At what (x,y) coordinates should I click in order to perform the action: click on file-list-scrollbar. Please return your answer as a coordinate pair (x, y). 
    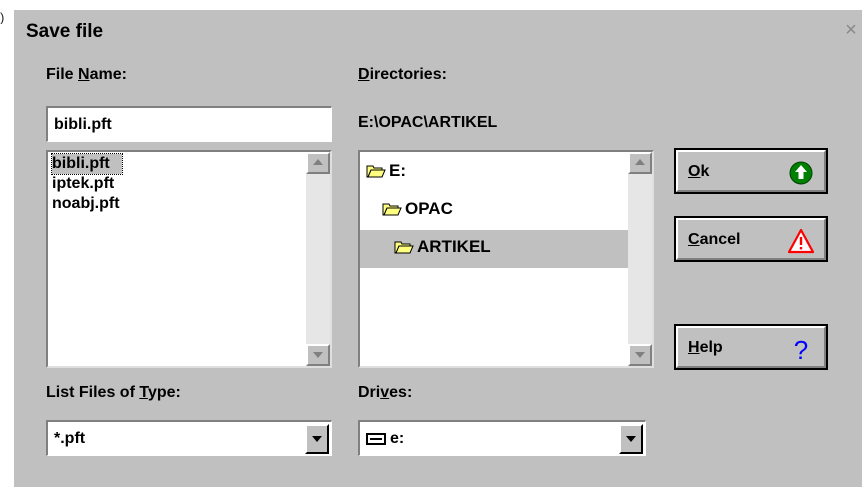
    Looking at the image, I should click on (318, 259).